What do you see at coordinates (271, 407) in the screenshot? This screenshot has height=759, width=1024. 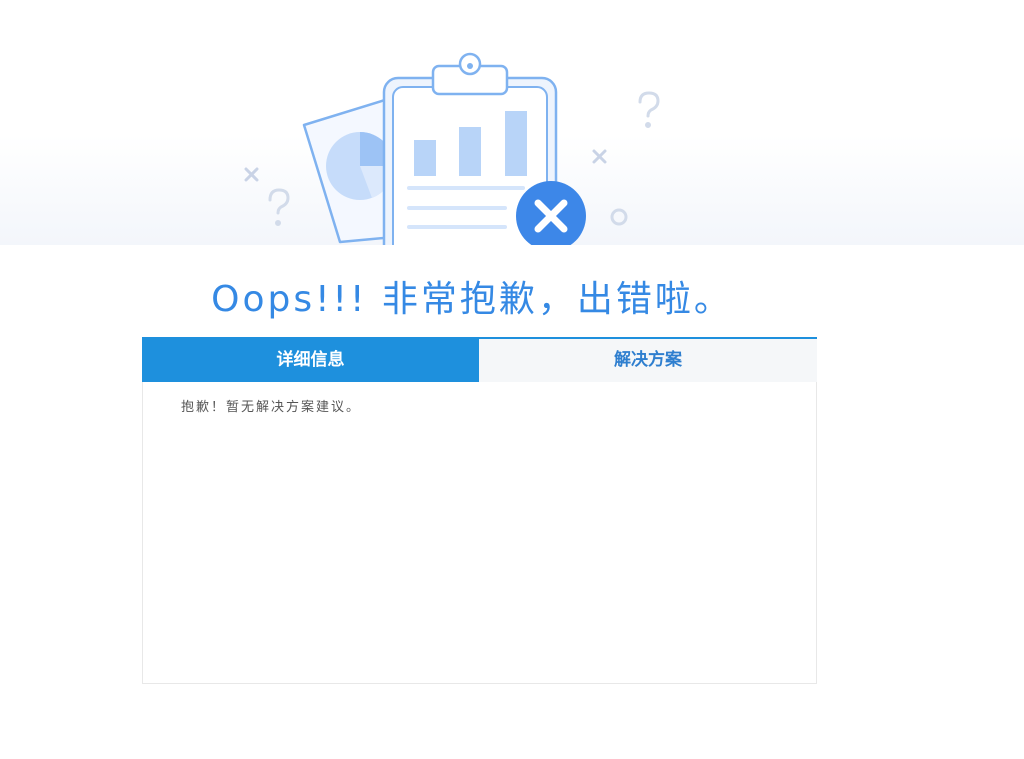 I see `solution-message: 抱歉！暂无解决方案建议。` at bounding box center [271, 407].